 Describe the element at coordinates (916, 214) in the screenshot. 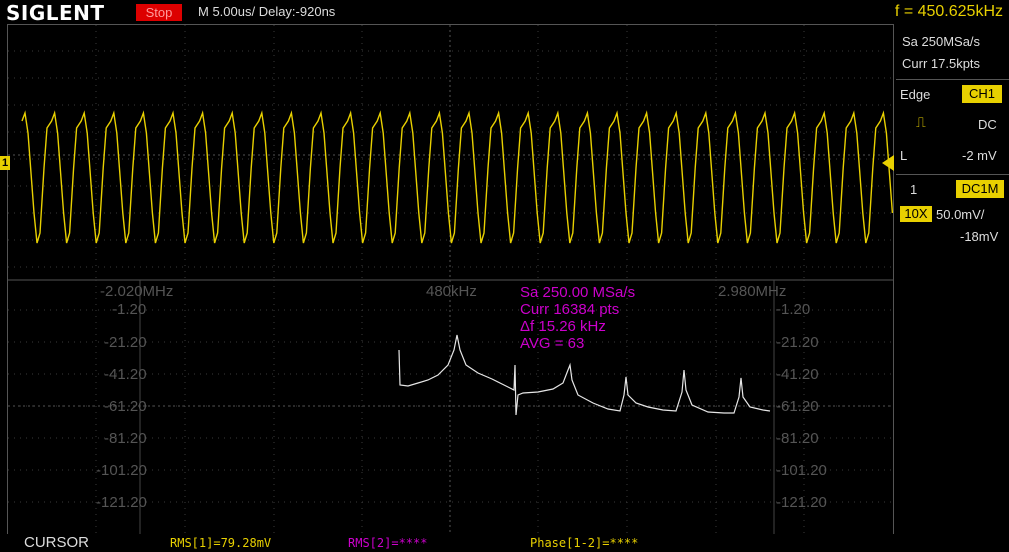

I see `probe-attenuation: 10X` at that location.